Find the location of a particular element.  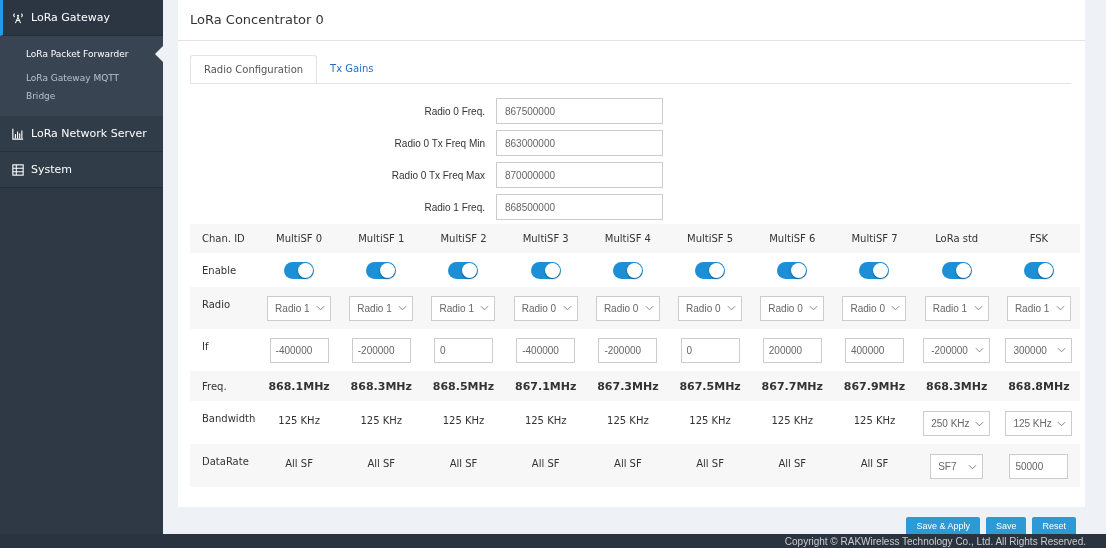

field-label: Radio 0 Tx Freq Max is located at coordinates (438, 175).